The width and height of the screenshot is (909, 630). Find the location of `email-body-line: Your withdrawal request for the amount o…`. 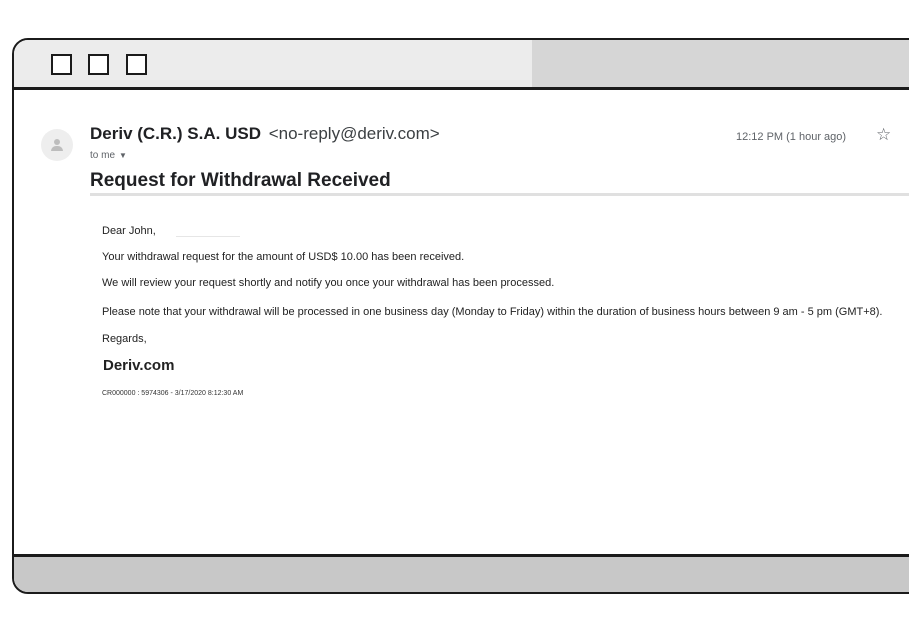

email-body-line: Your withdrawal request for the amount o… is located at coordinates (283, 257).